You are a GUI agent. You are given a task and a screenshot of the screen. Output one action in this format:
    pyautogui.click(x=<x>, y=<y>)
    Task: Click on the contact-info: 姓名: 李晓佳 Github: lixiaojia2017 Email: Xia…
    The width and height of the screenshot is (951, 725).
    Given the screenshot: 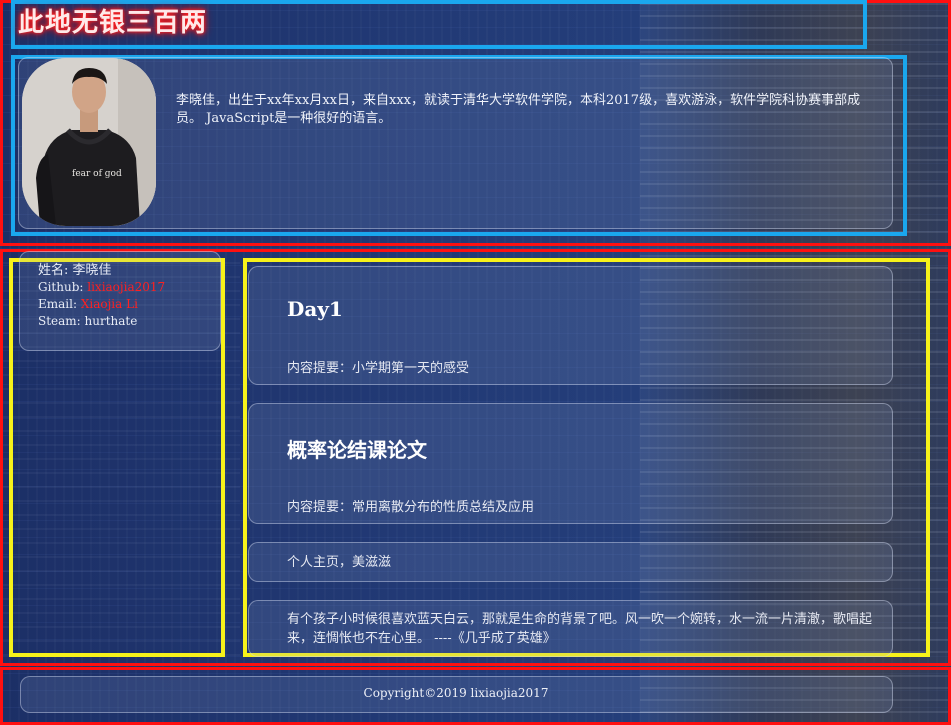 What is the action you would take?
    pyautogui.click(x=101, y=296)
    